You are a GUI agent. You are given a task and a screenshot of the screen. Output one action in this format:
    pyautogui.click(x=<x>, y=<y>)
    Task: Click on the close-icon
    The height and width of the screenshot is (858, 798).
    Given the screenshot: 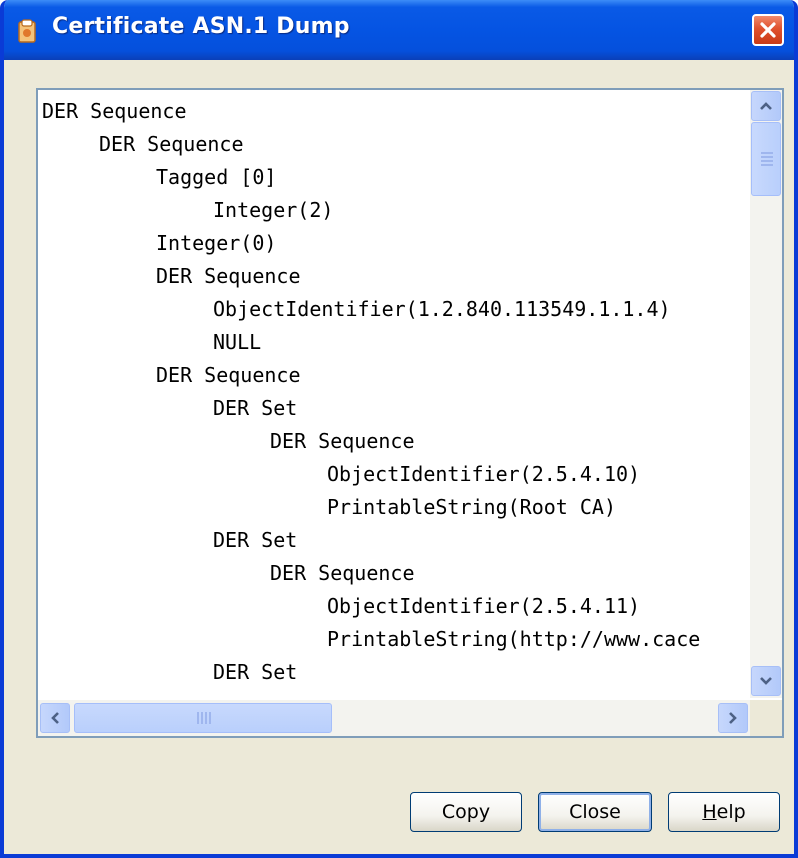 What is the action you would take?
    pyautogui.click(x=768, y=30)
    